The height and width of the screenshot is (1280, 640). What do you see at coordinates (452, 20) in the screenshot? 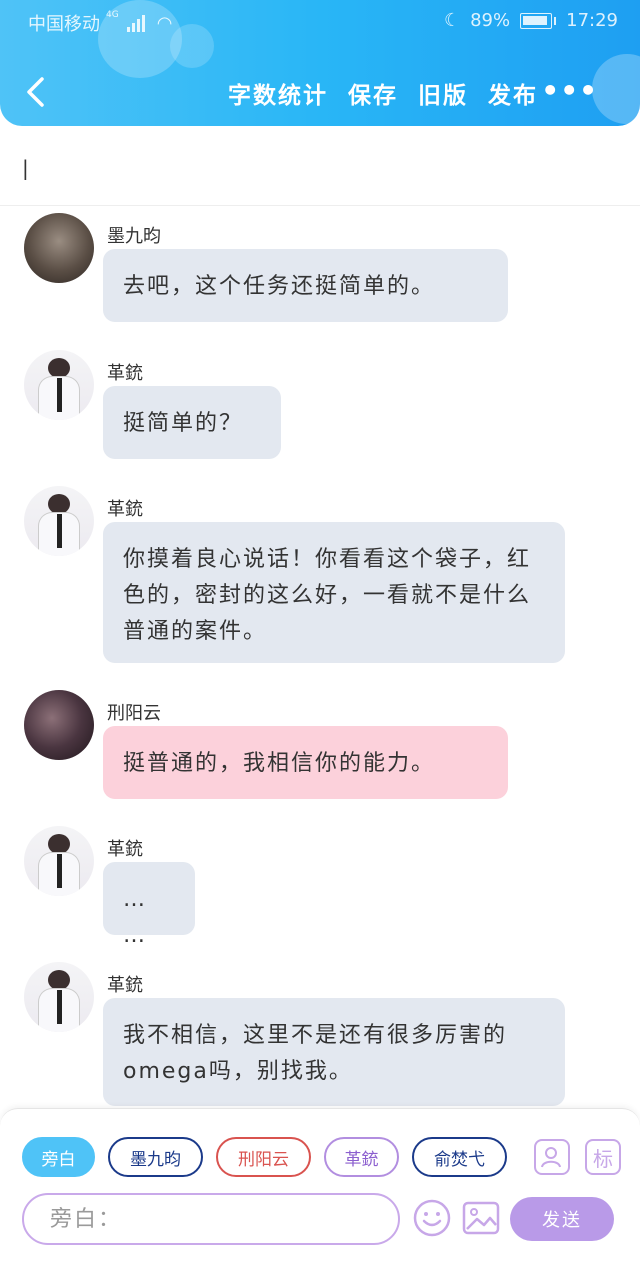
I see `moon-icon: ☾` at bounding box center [452, 20].